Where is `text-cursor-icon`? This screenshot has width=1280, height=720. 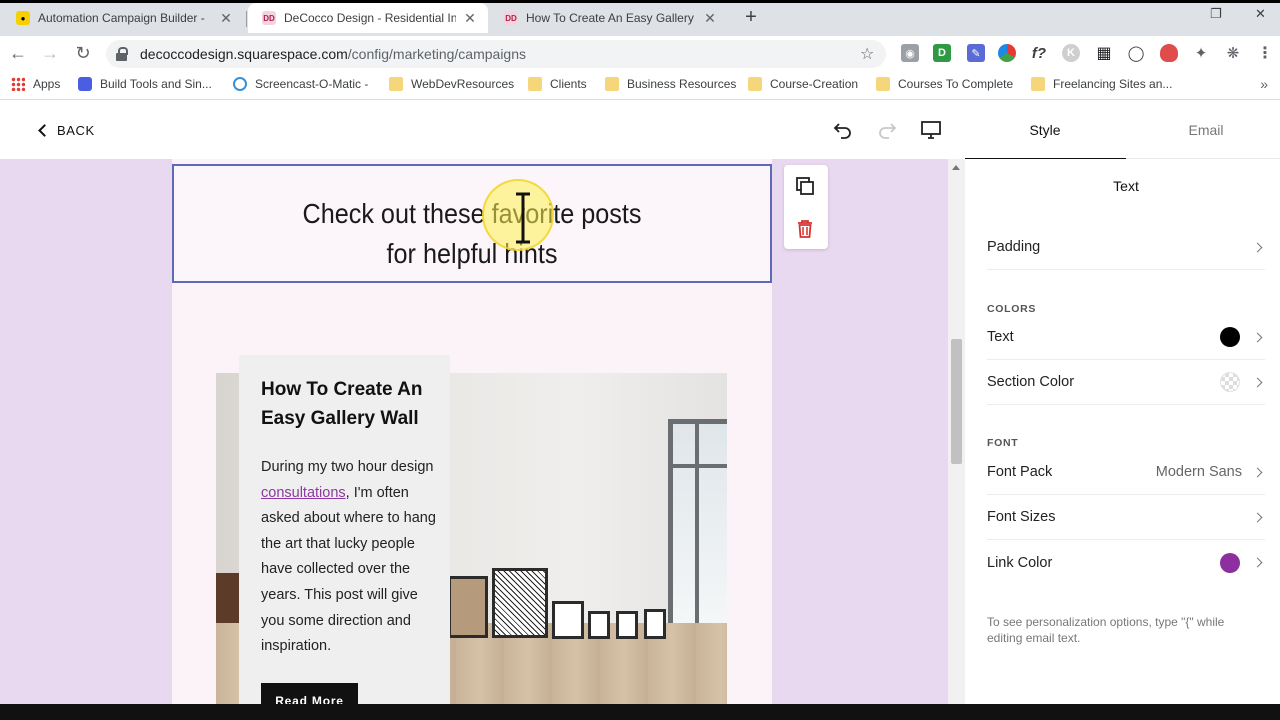 text-cursor-icon is located at coordinates (523, 218).